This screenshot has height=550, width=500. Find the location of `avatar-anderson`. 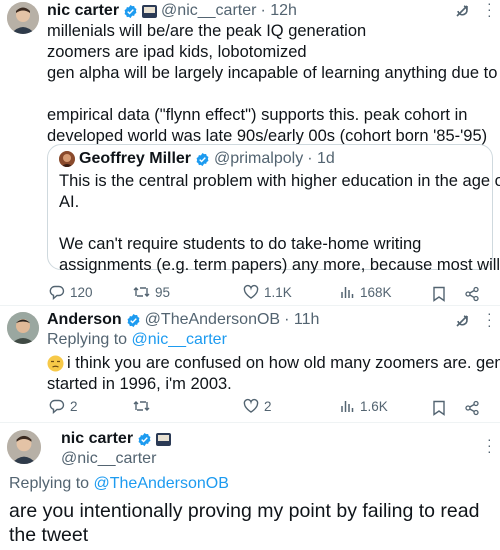

avatar-anderson is located at coordinates (23, 328).